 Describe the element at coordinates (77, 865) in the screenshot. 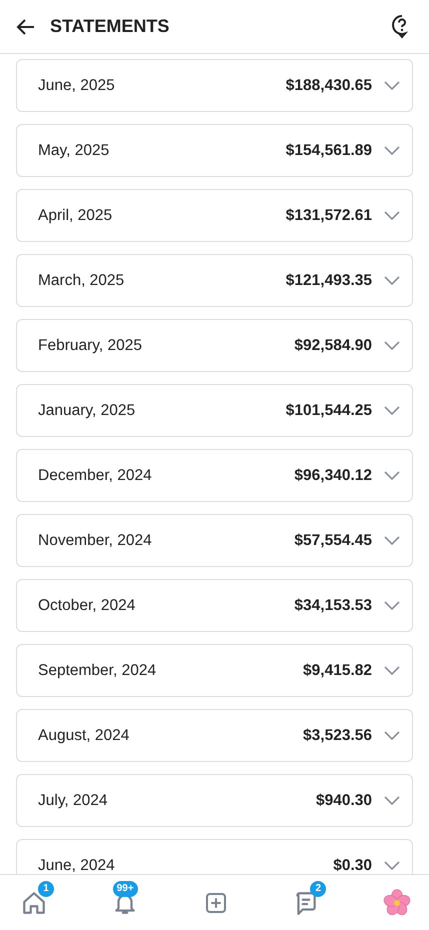

I see `statement-month: June, 2024` at that location.